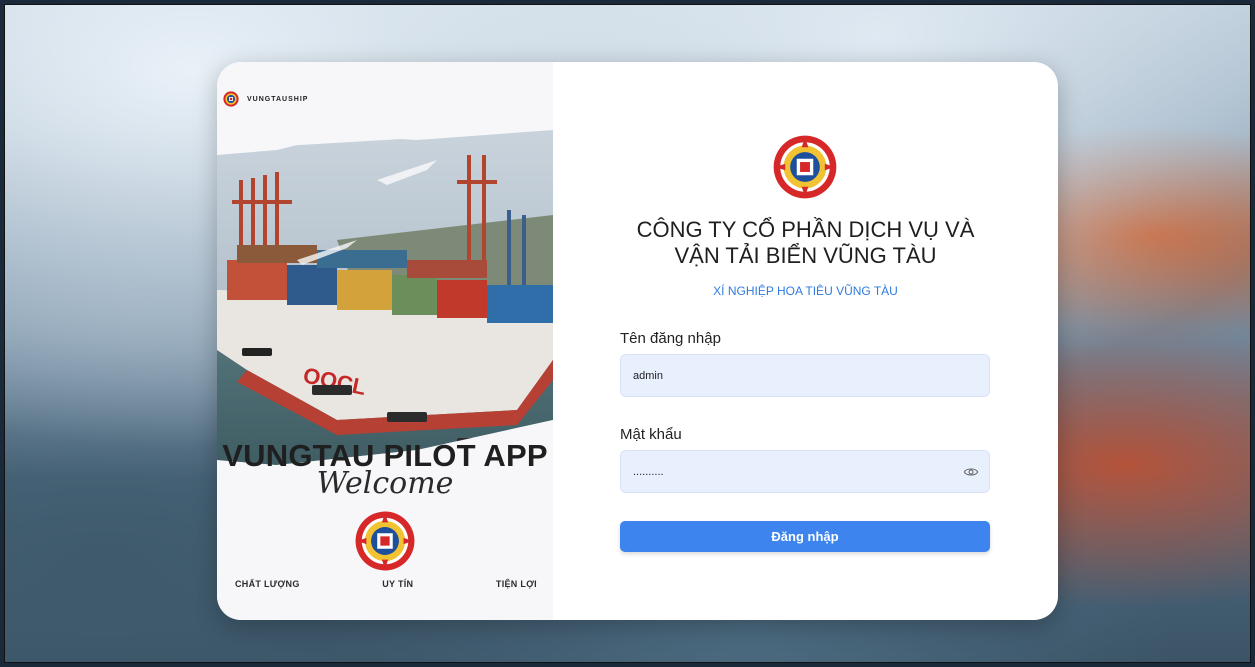  What do you see at coordinates (971, 472) in the screenshot?
I see `eye-icon` at bounding box center [971, 472].